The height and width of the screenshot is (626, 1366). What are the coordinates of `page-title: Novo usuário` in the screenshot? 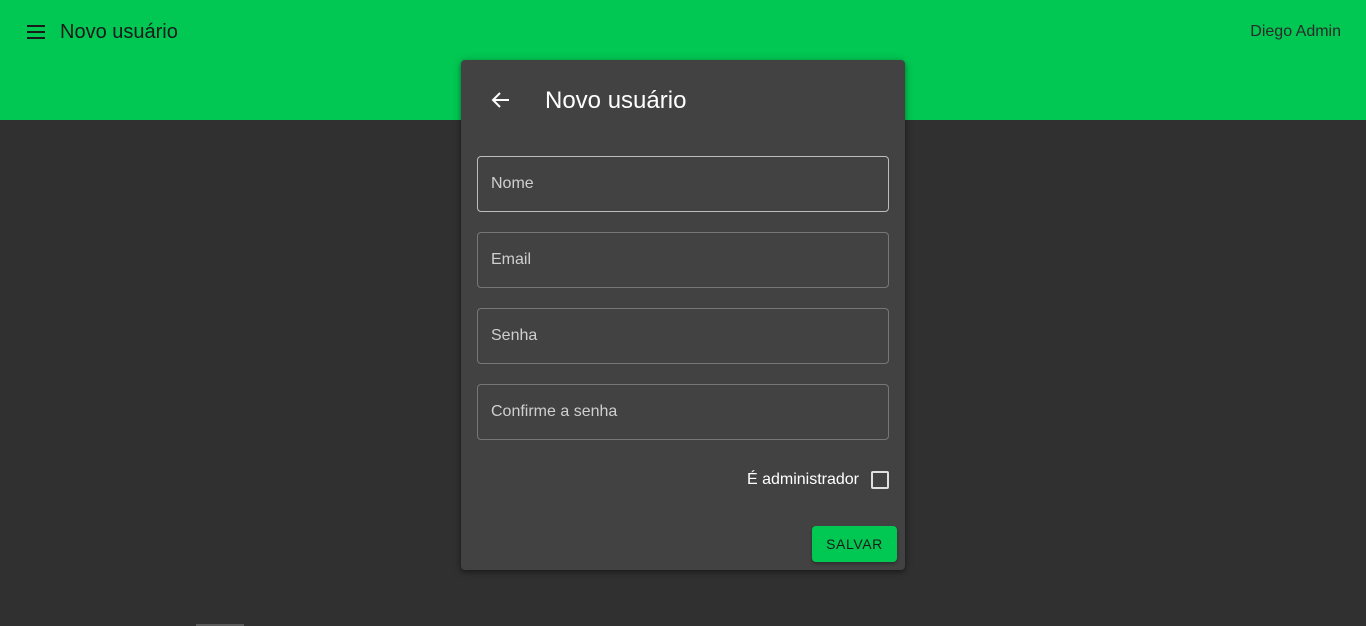 It's located at (119, 32).